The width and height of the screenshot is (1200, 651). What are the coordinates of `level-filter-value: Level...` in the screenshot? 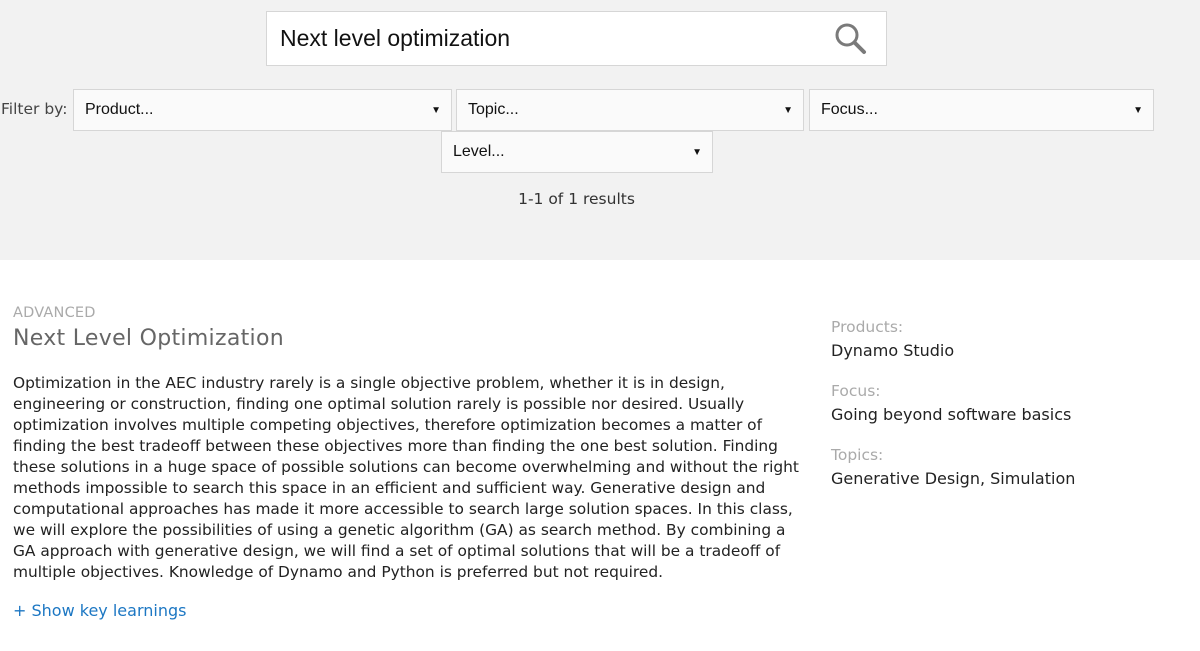 It's located at (479, 151).